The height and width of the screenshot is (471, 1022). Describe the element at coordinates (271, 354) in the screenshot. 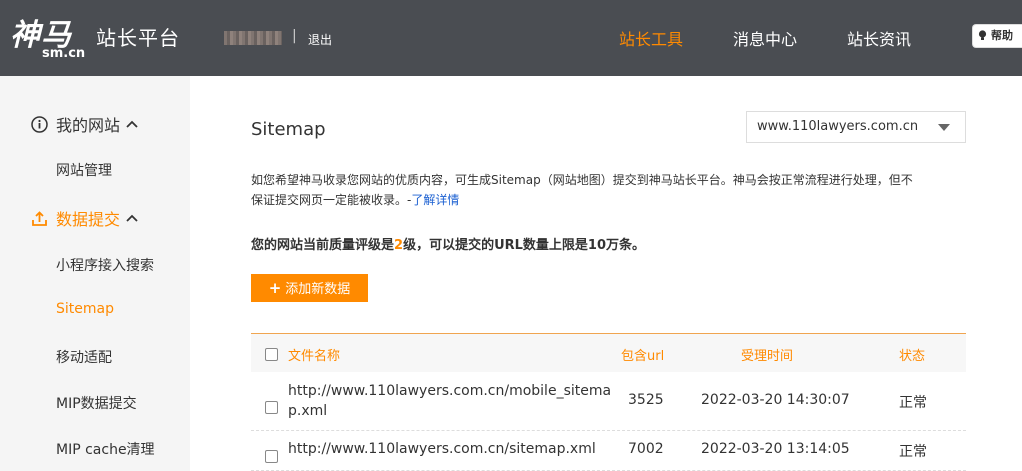

I see `select-all-checkbox` at that location.